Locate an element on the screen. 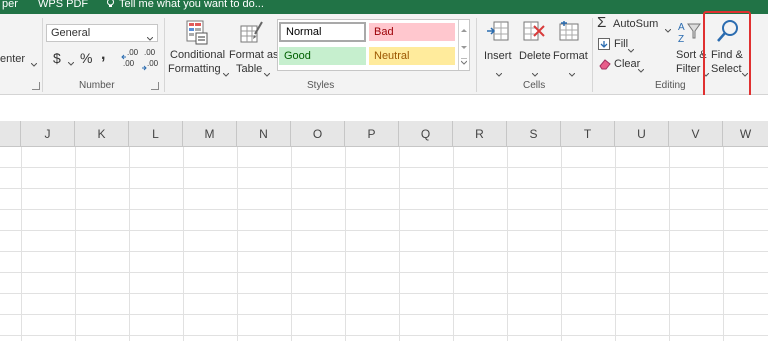  autosum-label: AutoSum is located at coordinates (636, 24).